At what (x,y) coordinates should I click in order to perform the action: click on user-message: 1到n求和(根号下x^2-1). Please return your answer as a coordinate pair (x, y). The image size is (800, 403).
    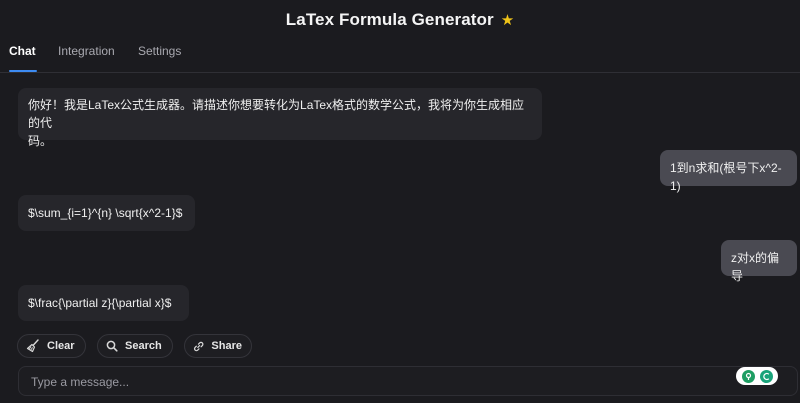
    Looking at the image, I should click on (728, 171).